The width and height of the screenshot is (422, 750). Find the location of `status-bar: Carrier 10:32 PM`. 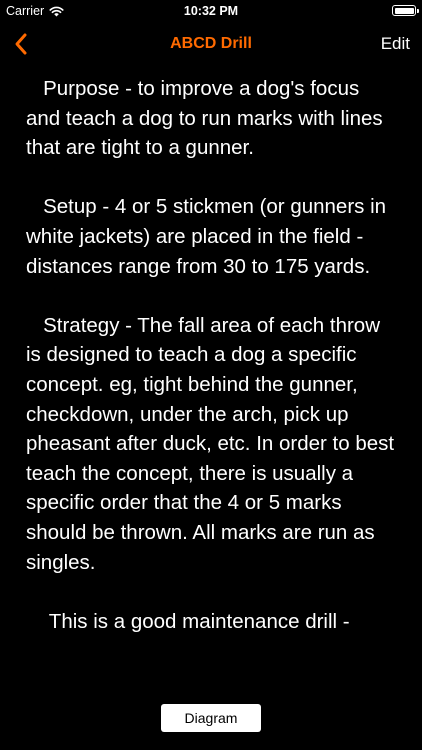

status-bar: Carrier 10:32 PM is located at coordinates (211, 11).